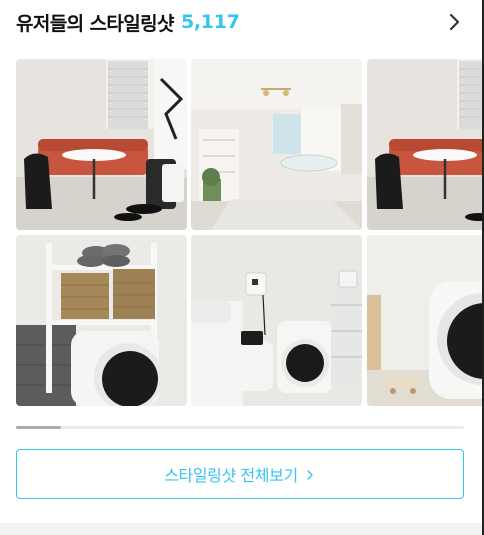 This screenshot has width=484, height=535. Describe the element at coordinates (38, 427) in the screenshot. I see `carousel-scroll-thumb` at that location.